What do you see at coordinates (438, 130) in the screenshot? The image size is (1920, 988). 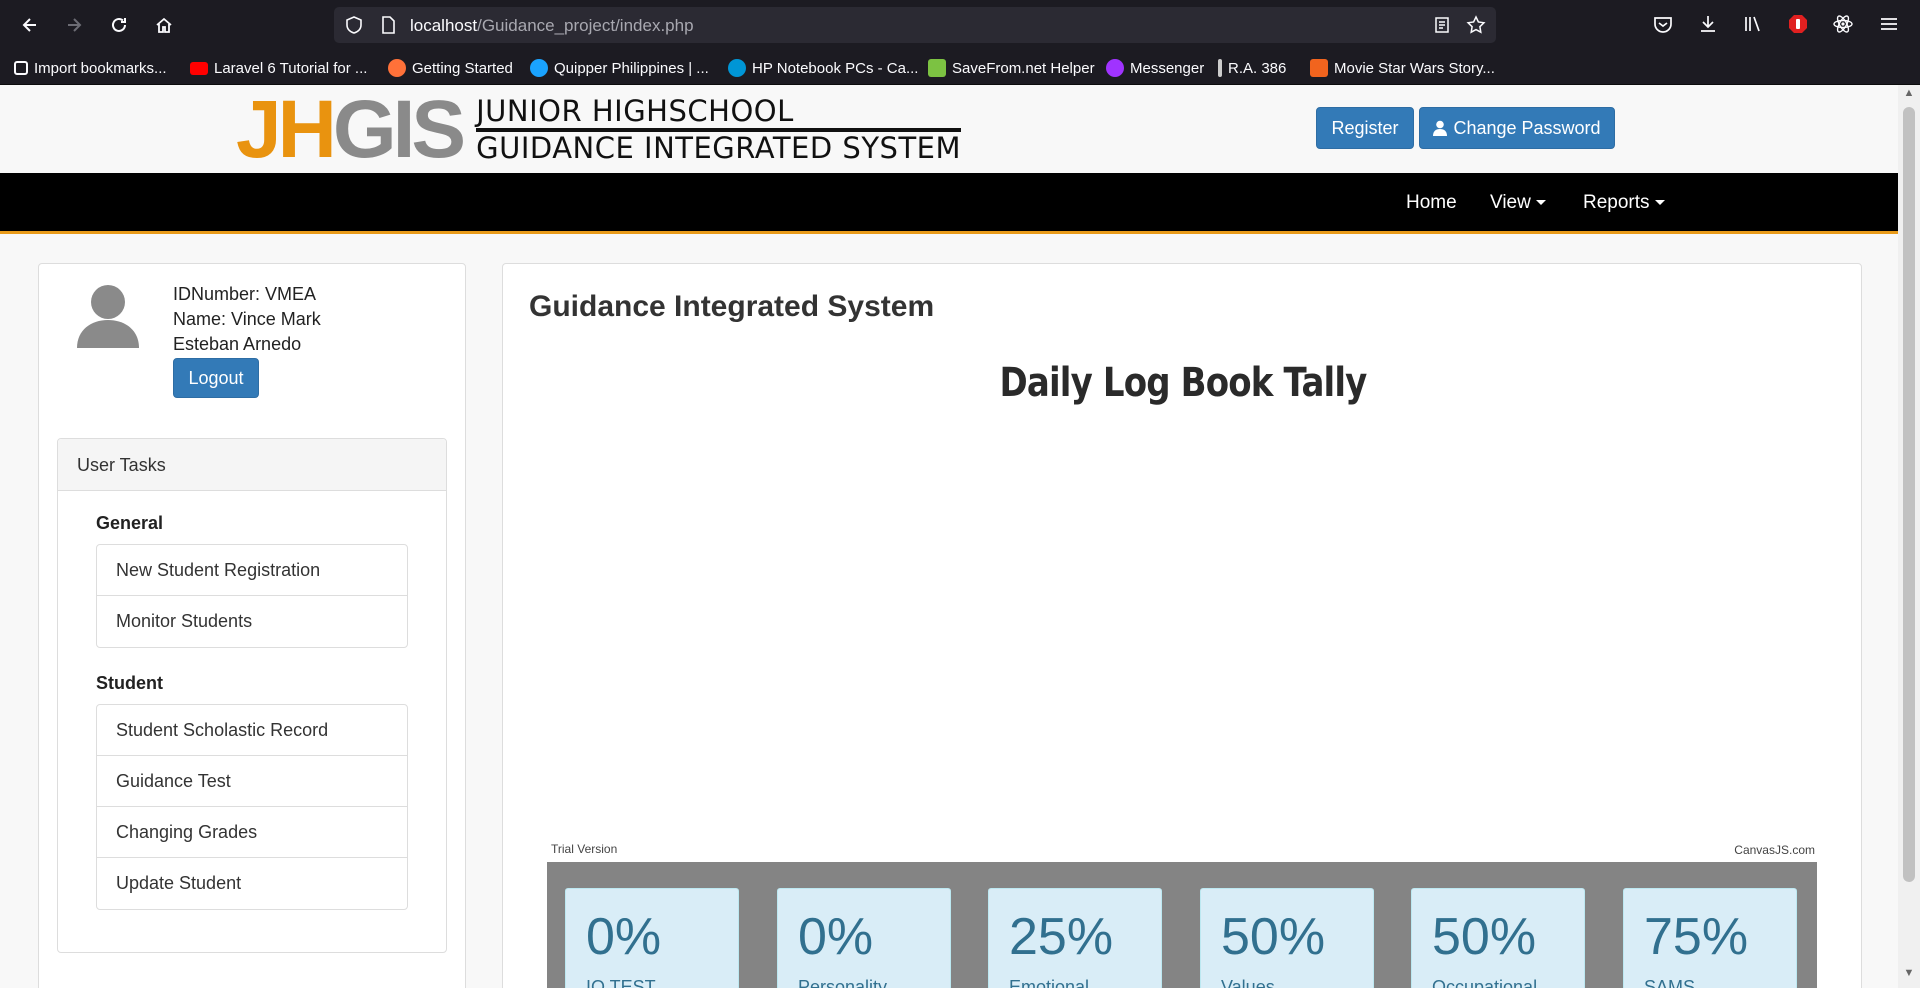 I see `logo-letter: S` at bounding box center [438, 130].